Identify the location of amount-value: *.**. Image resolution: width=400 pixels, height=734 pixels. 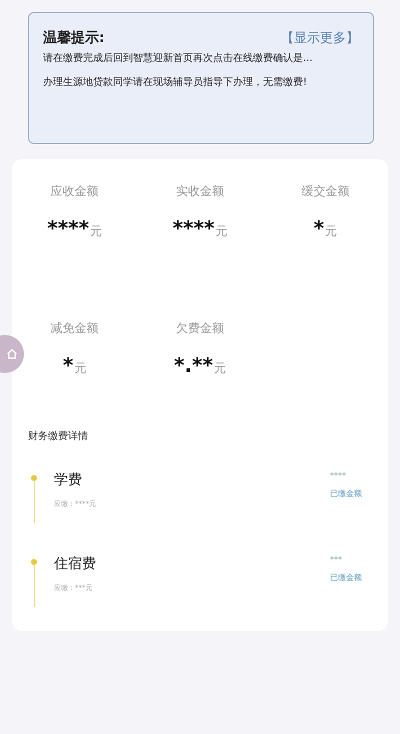
(193, 365).